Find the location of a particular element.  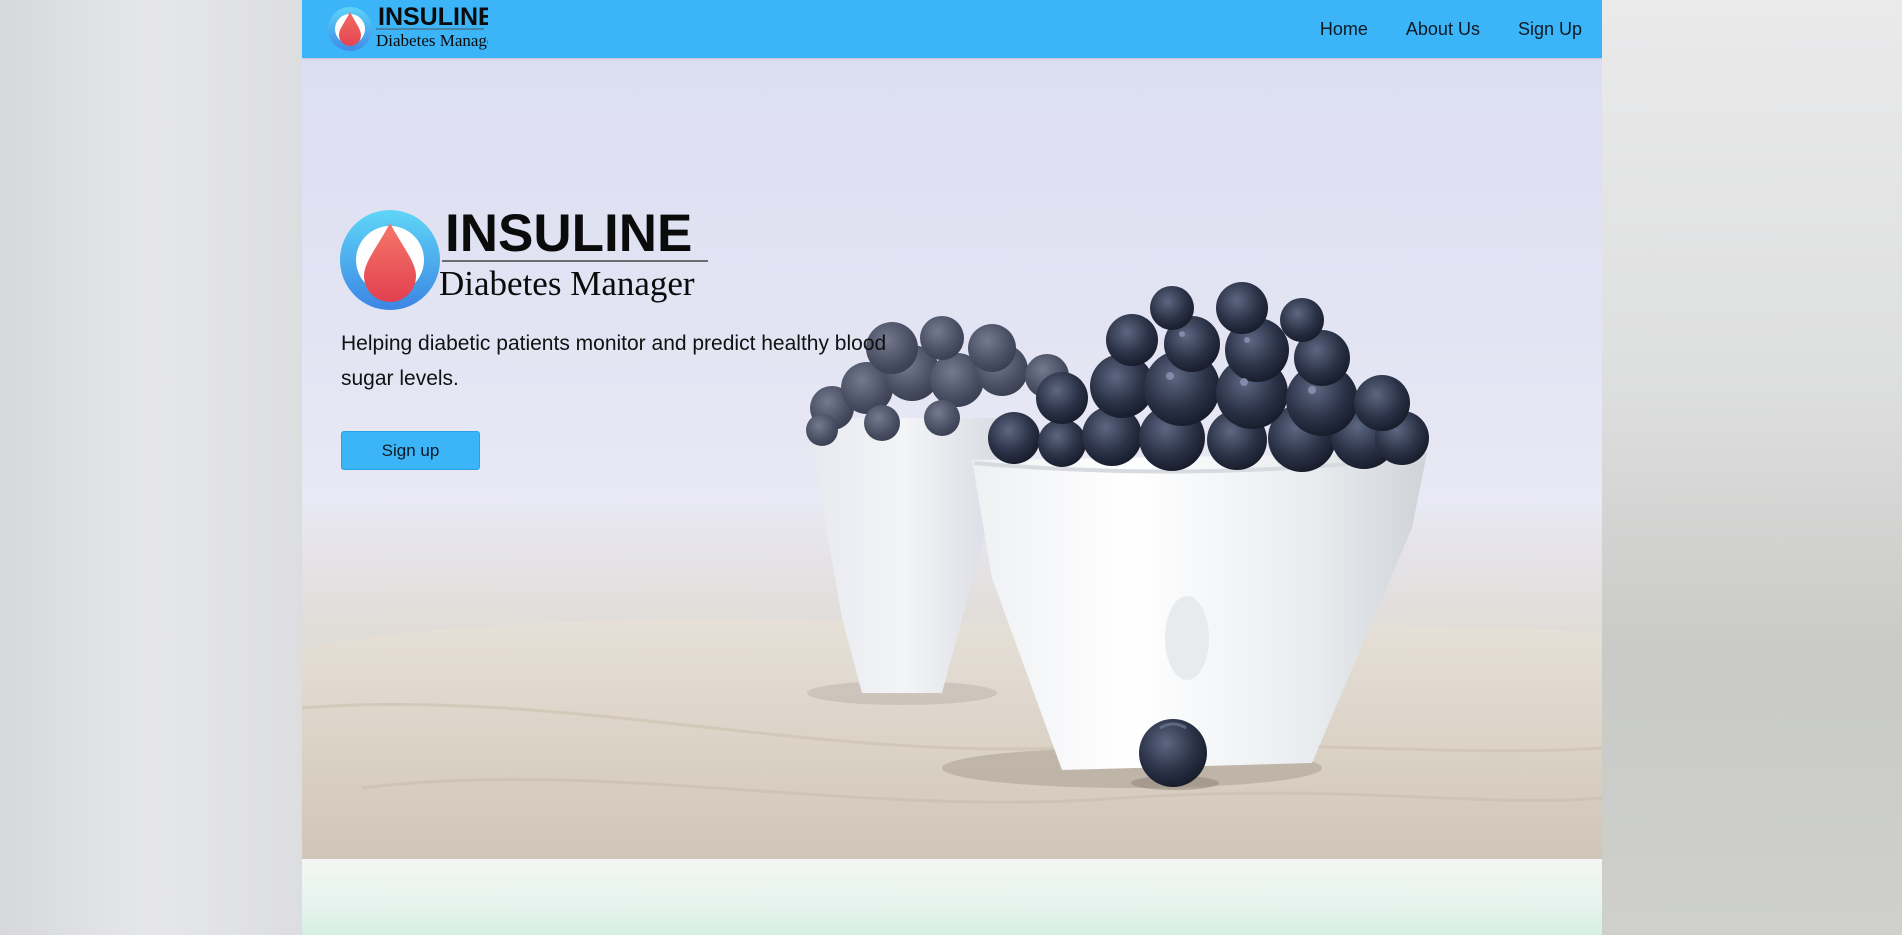

nav-about-link: About Us is located at coordinates (1443, 29).